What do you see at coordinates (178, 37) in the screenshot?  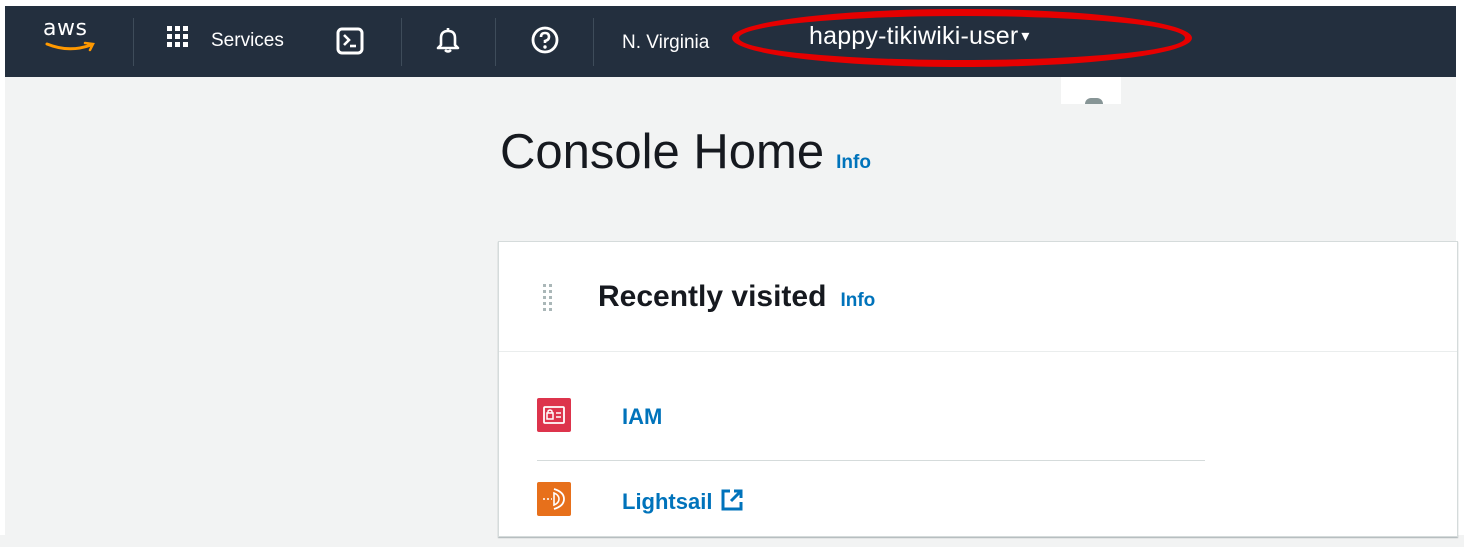 I see `services-grid-icon` at bounding box center [178, 37].